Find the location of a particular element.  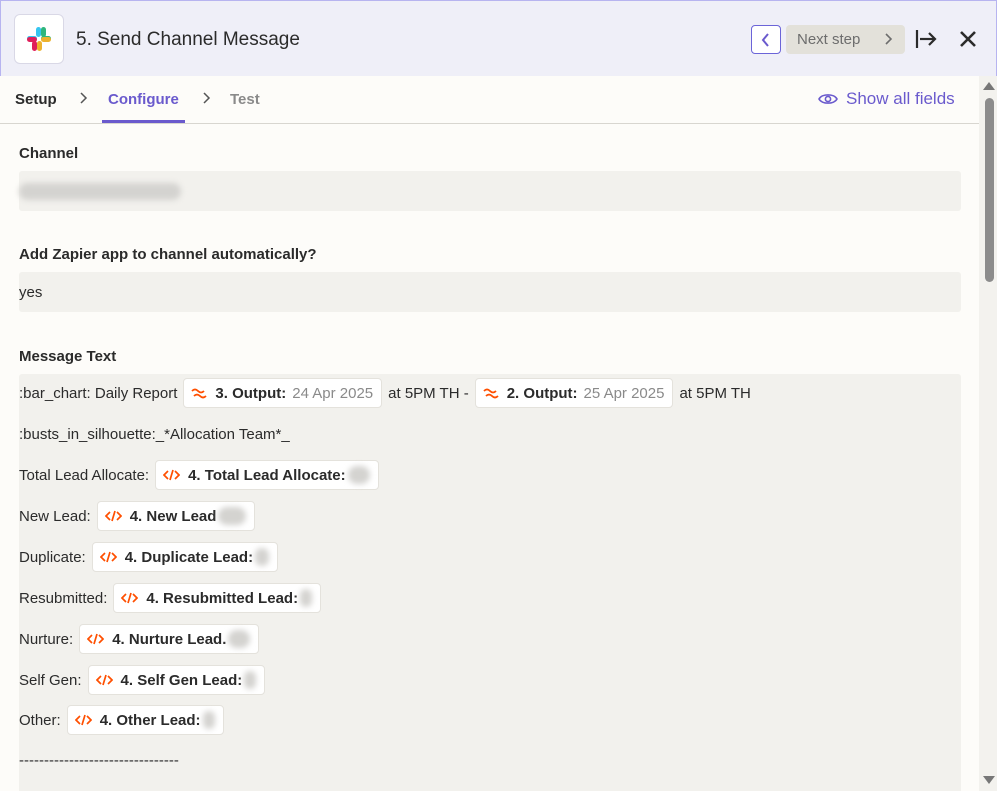

message-text: Resubmitted: is located at coordinates (63, 598).